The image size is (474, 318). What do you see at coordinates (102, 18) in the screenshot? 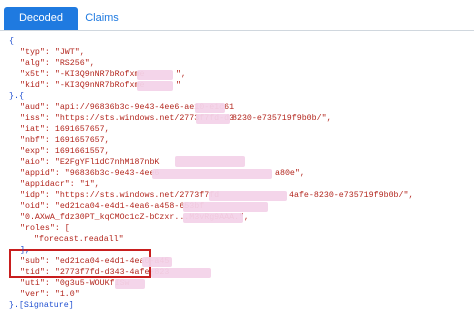
I see `tab-claims: Claims` at bounding box center [102, 18].